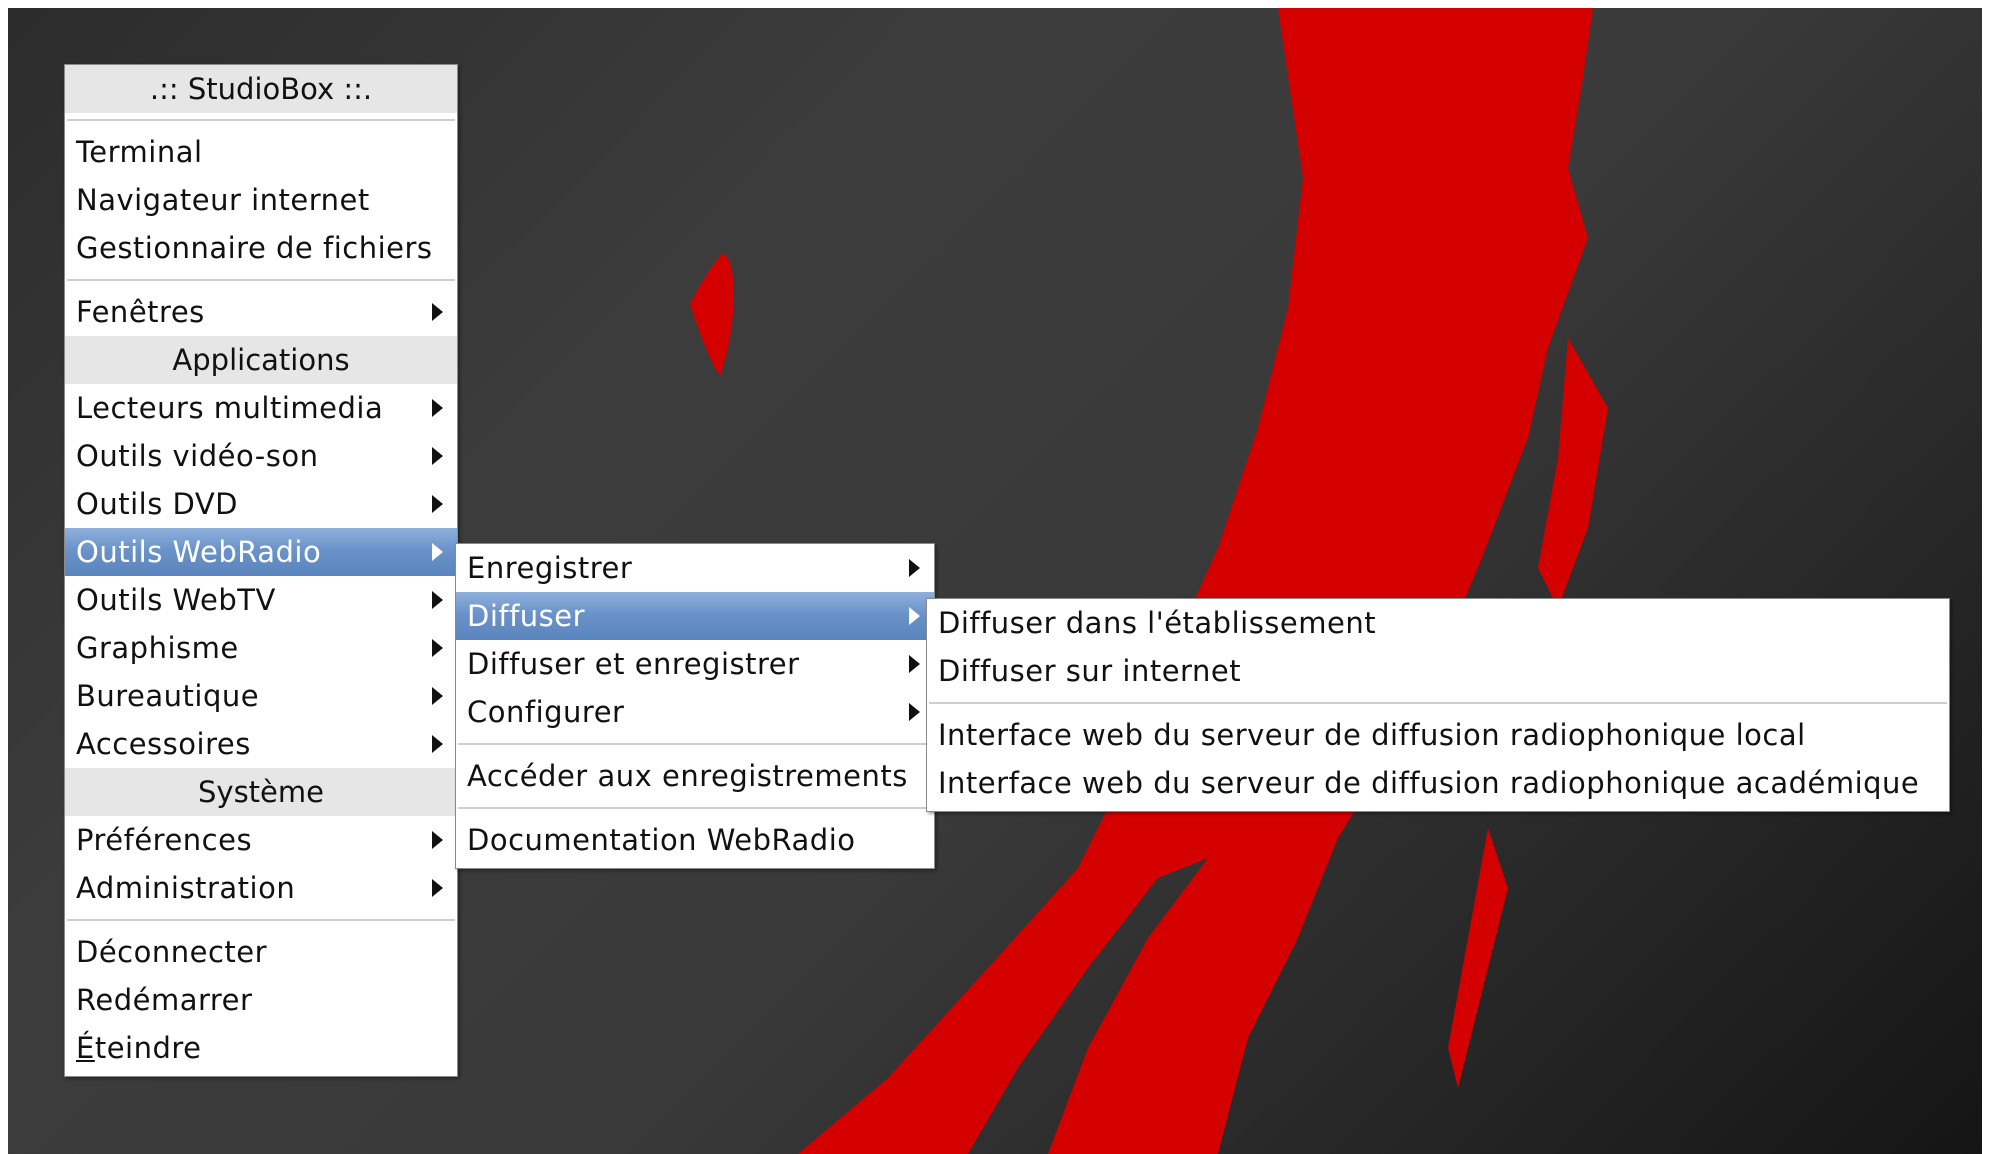  Describe the element at coordinates (1478, 958) in the screenshot. I see `red-stroke-thin` at that location.